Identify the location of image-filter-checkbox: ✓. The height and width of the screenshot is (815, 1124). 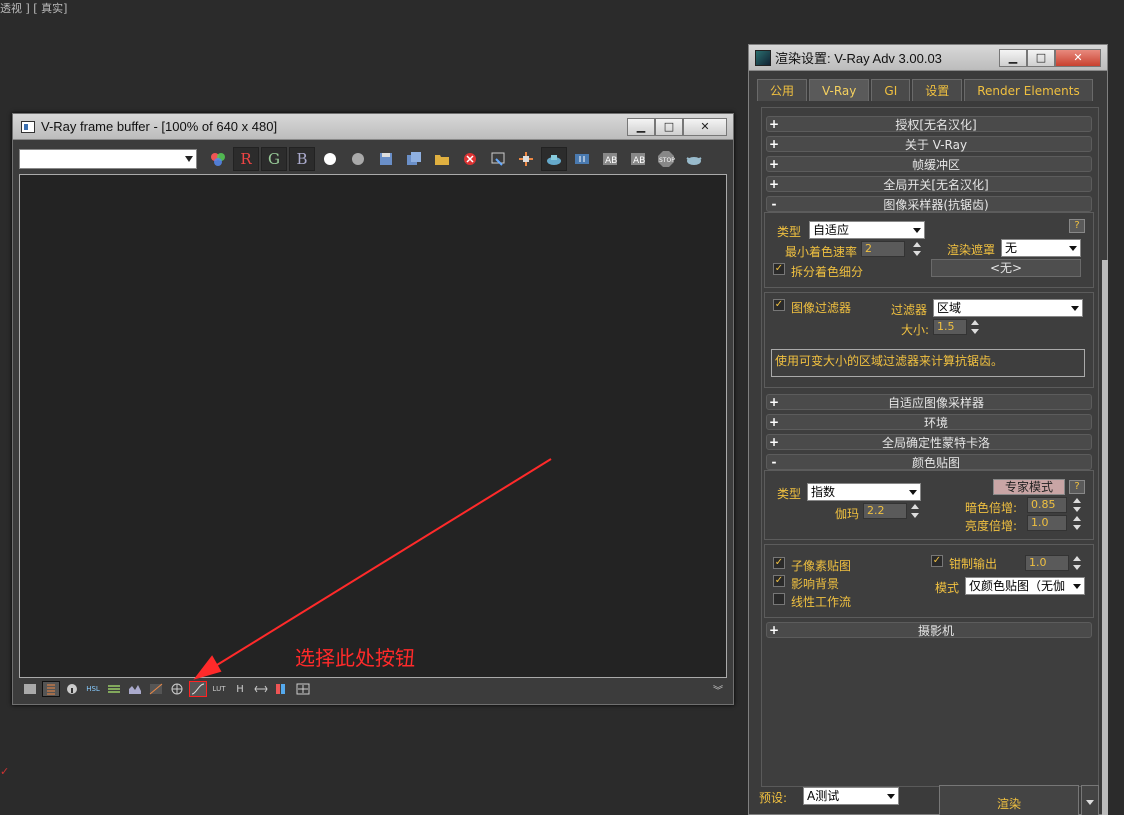
(779, 305).